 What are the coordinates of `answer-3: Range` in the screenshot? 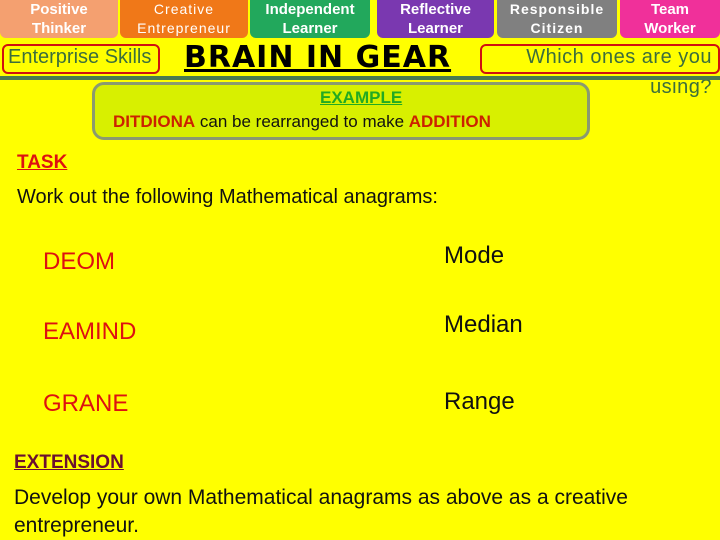 It's located at (479, 401).